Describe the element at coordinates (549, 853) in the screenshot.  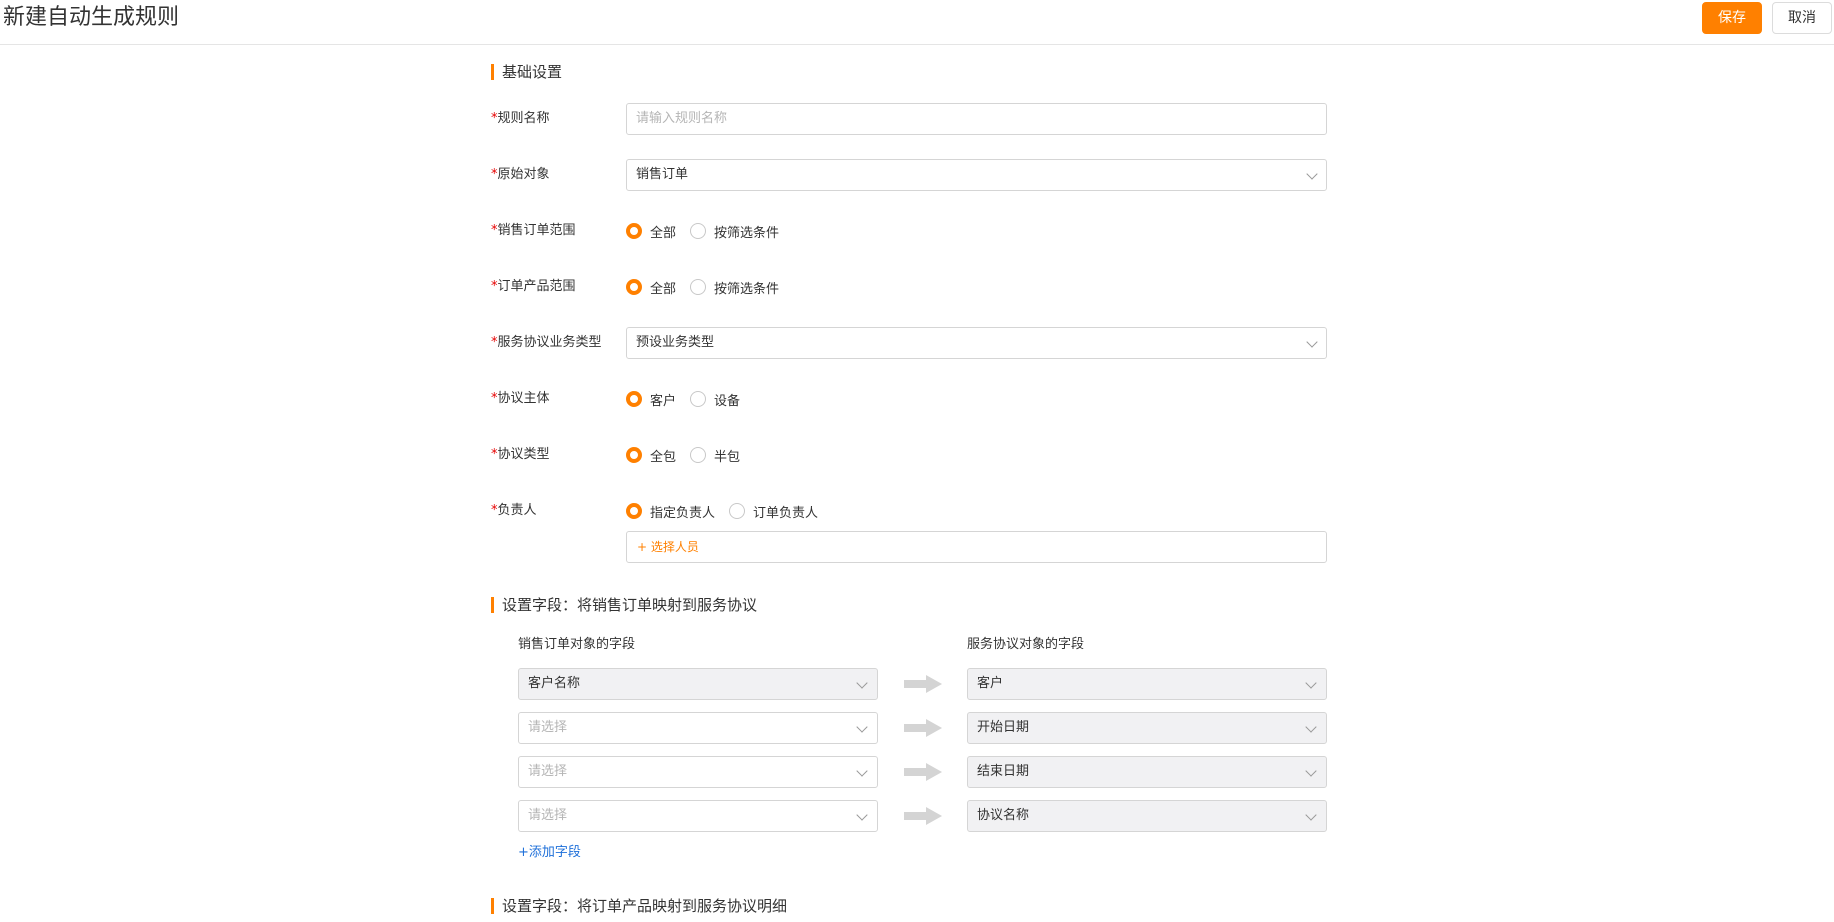
I see `add-field-link: +添加字段` at that location.